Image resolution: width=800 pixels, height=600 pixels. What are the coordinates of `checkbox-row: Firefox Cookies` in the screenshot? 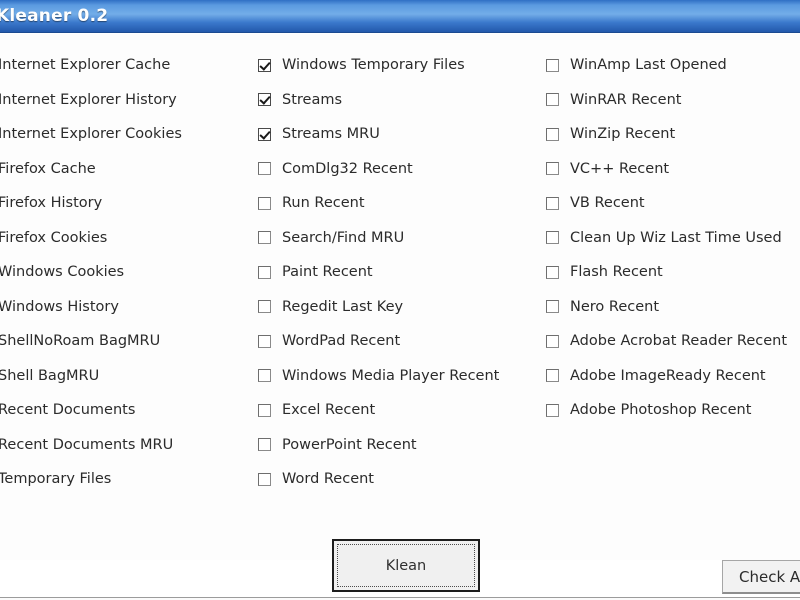 It's located at (122, 238).